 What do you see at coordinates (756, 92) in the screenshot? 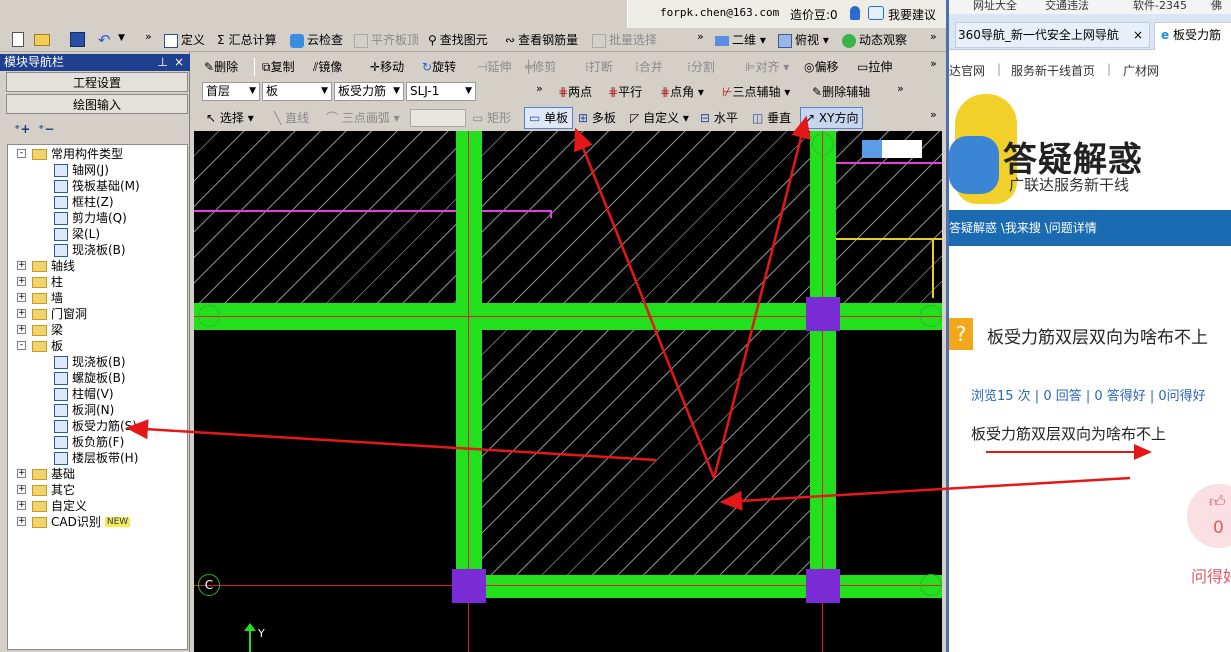
I see `three-point-axis-button: ⊬三点辅轴 ▾` at bounding box center [756, 92].